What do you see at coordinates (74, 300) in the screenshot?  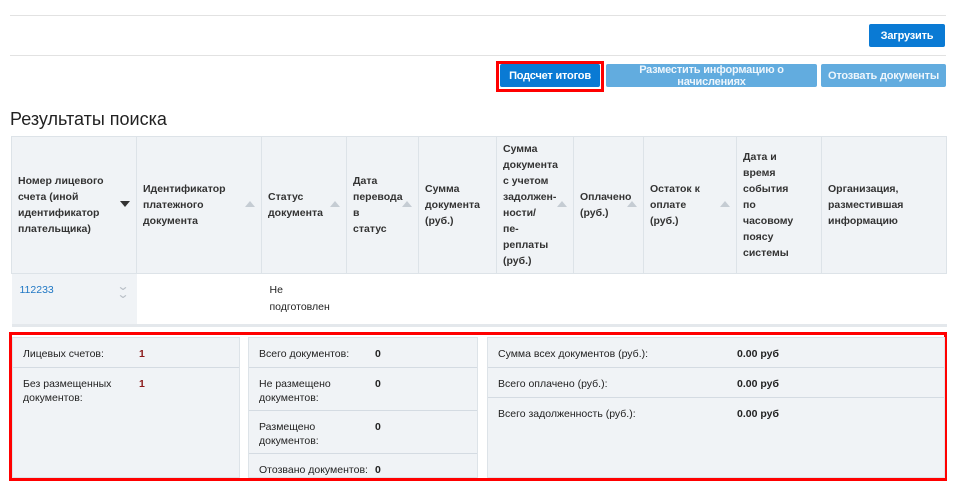 I see `account-cell: 112233 ⌄ ⌄` at bounding box center [74, 300].